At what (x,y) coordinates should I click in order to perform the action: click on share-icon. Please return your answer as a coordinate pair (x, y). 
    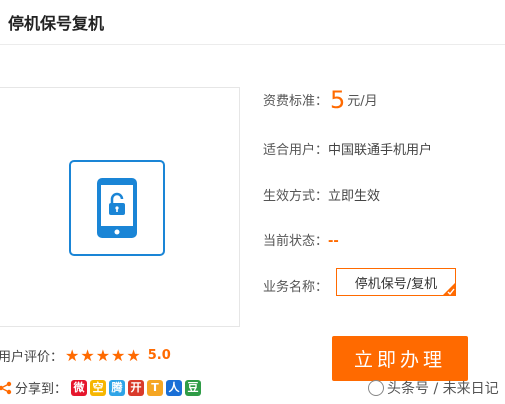
    Looking at the image, I should click on (6, 387).